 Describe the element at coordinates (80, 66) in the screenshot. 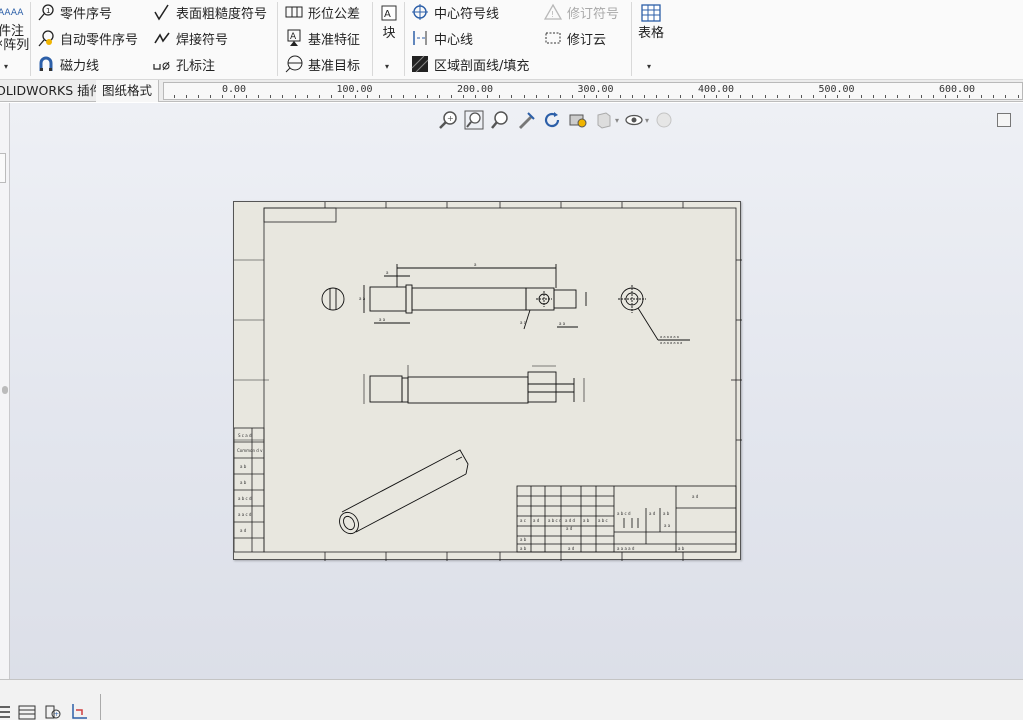

I see `magnetic-line-label: 磁力线` at that location.